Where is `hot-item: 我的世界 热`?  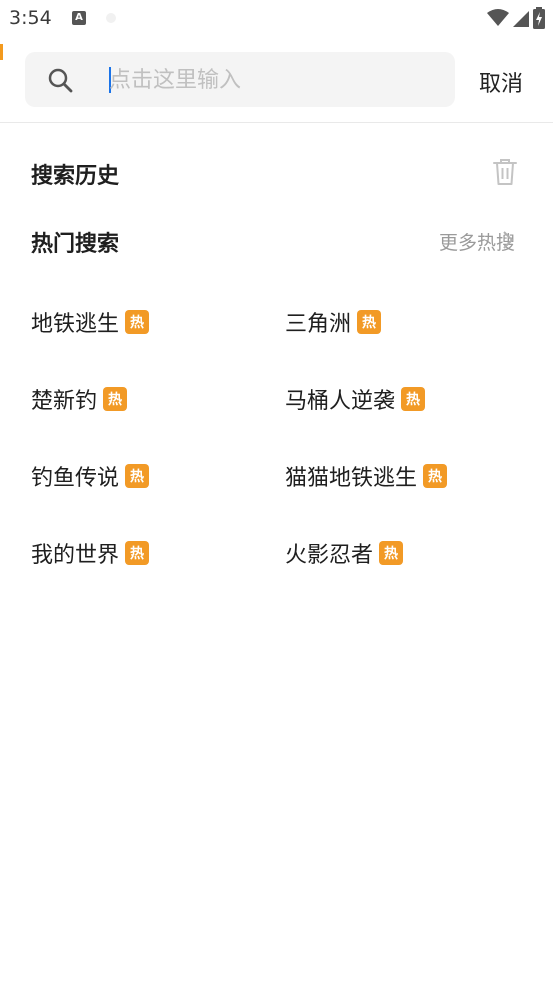
hot-item: 我的世界 热 is located at coordinates (90, 553).